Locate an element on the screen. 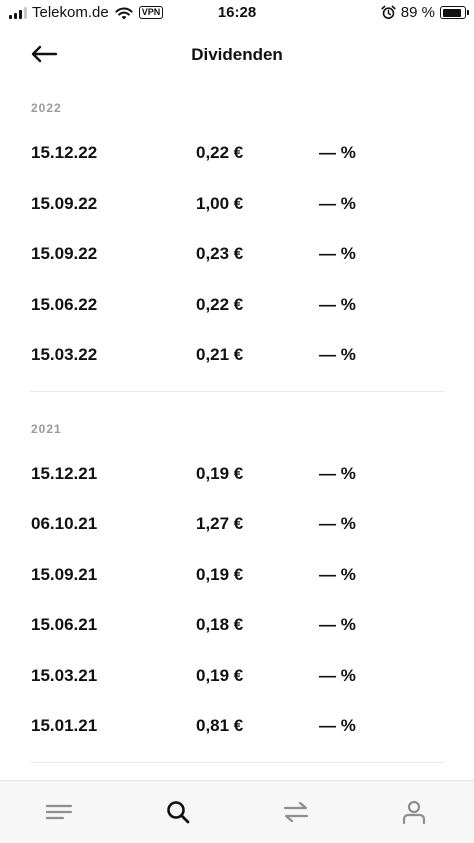  tab-search is located at coordinates (178, 812).